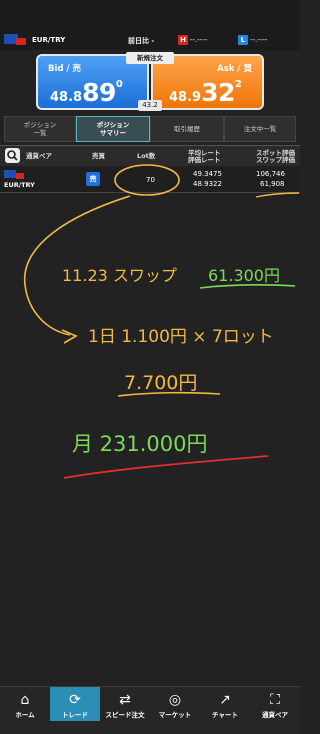  What do you see at coordinates (183, 40) in the screenshot?
I see `high-badge: H` at bounding box center [183, 40].